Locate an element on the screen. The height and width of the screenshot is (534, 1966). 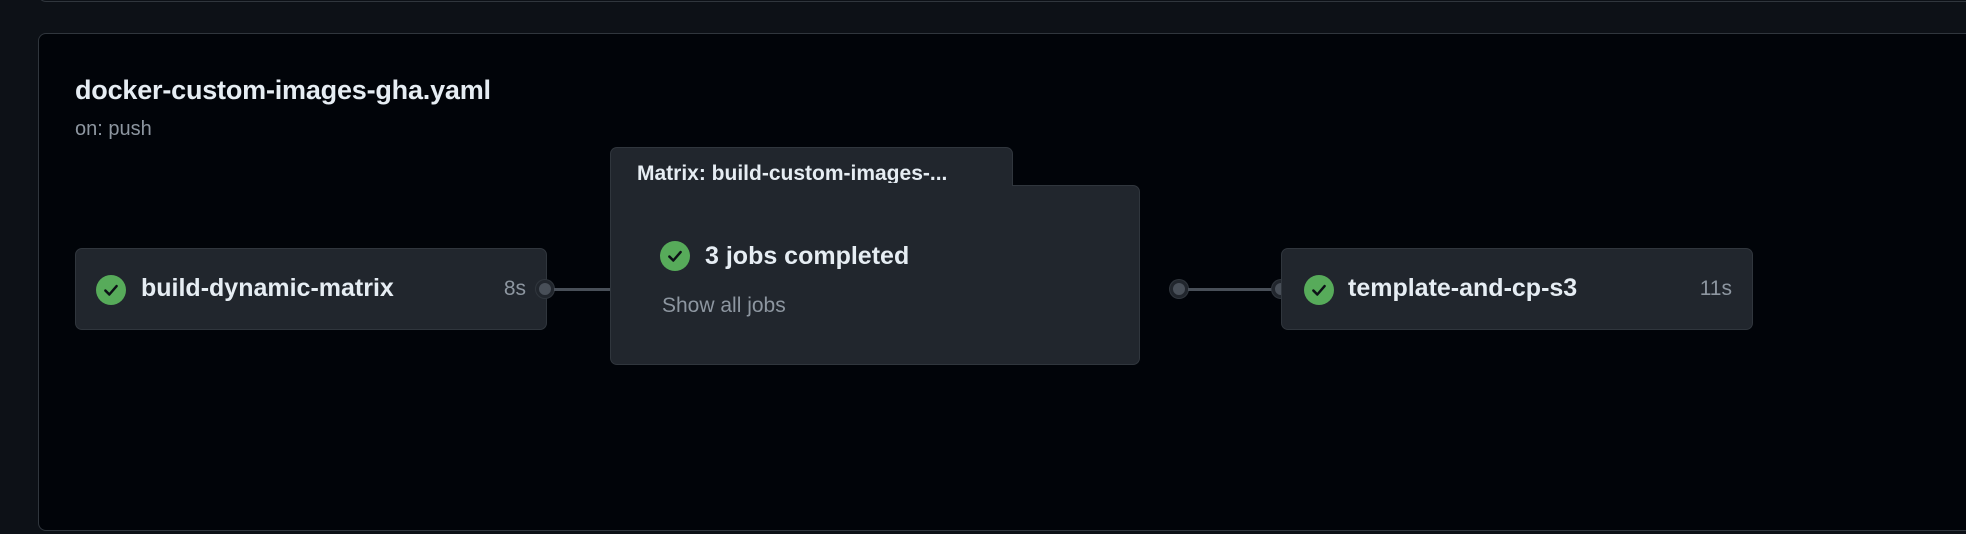
job-card-template-and-cp-s3: template-and-cp-s3 11s is located at coordinates (1517, 289).